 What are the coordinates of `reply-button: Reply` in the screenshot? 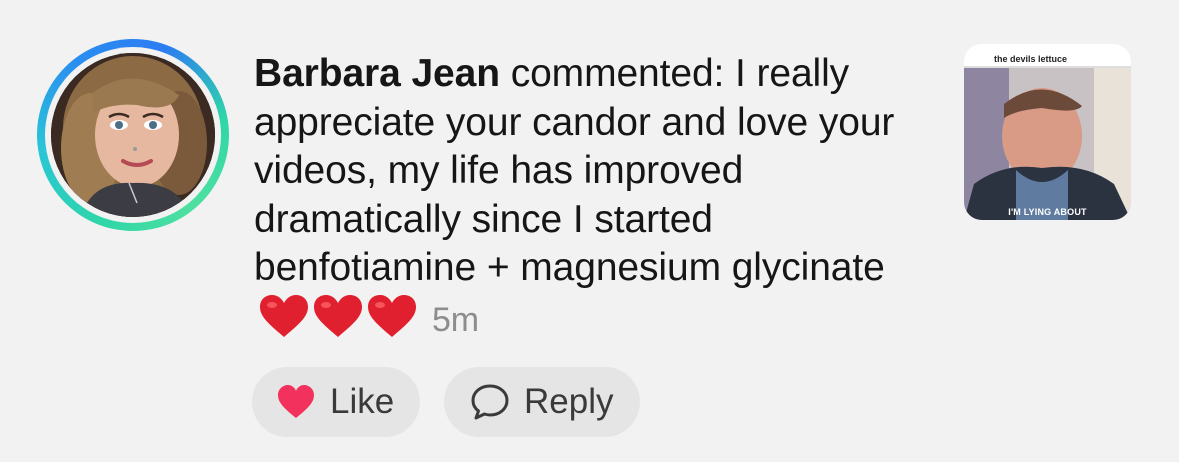 It's located at (542, 402).